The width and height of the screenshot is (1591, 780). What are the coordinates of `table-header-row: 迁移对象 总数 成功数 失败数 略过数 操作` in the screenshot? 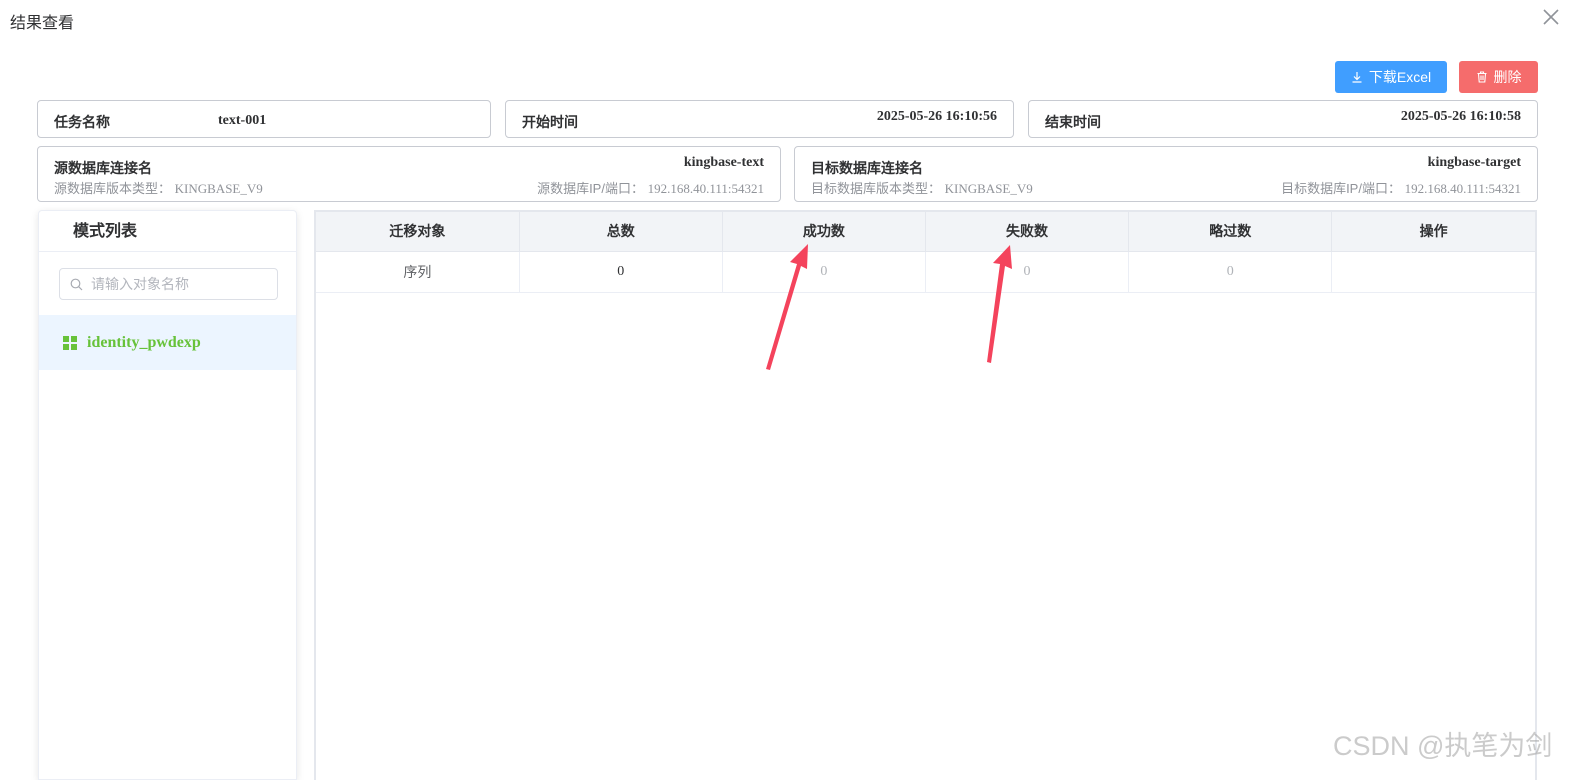 It's located at (925, 232).